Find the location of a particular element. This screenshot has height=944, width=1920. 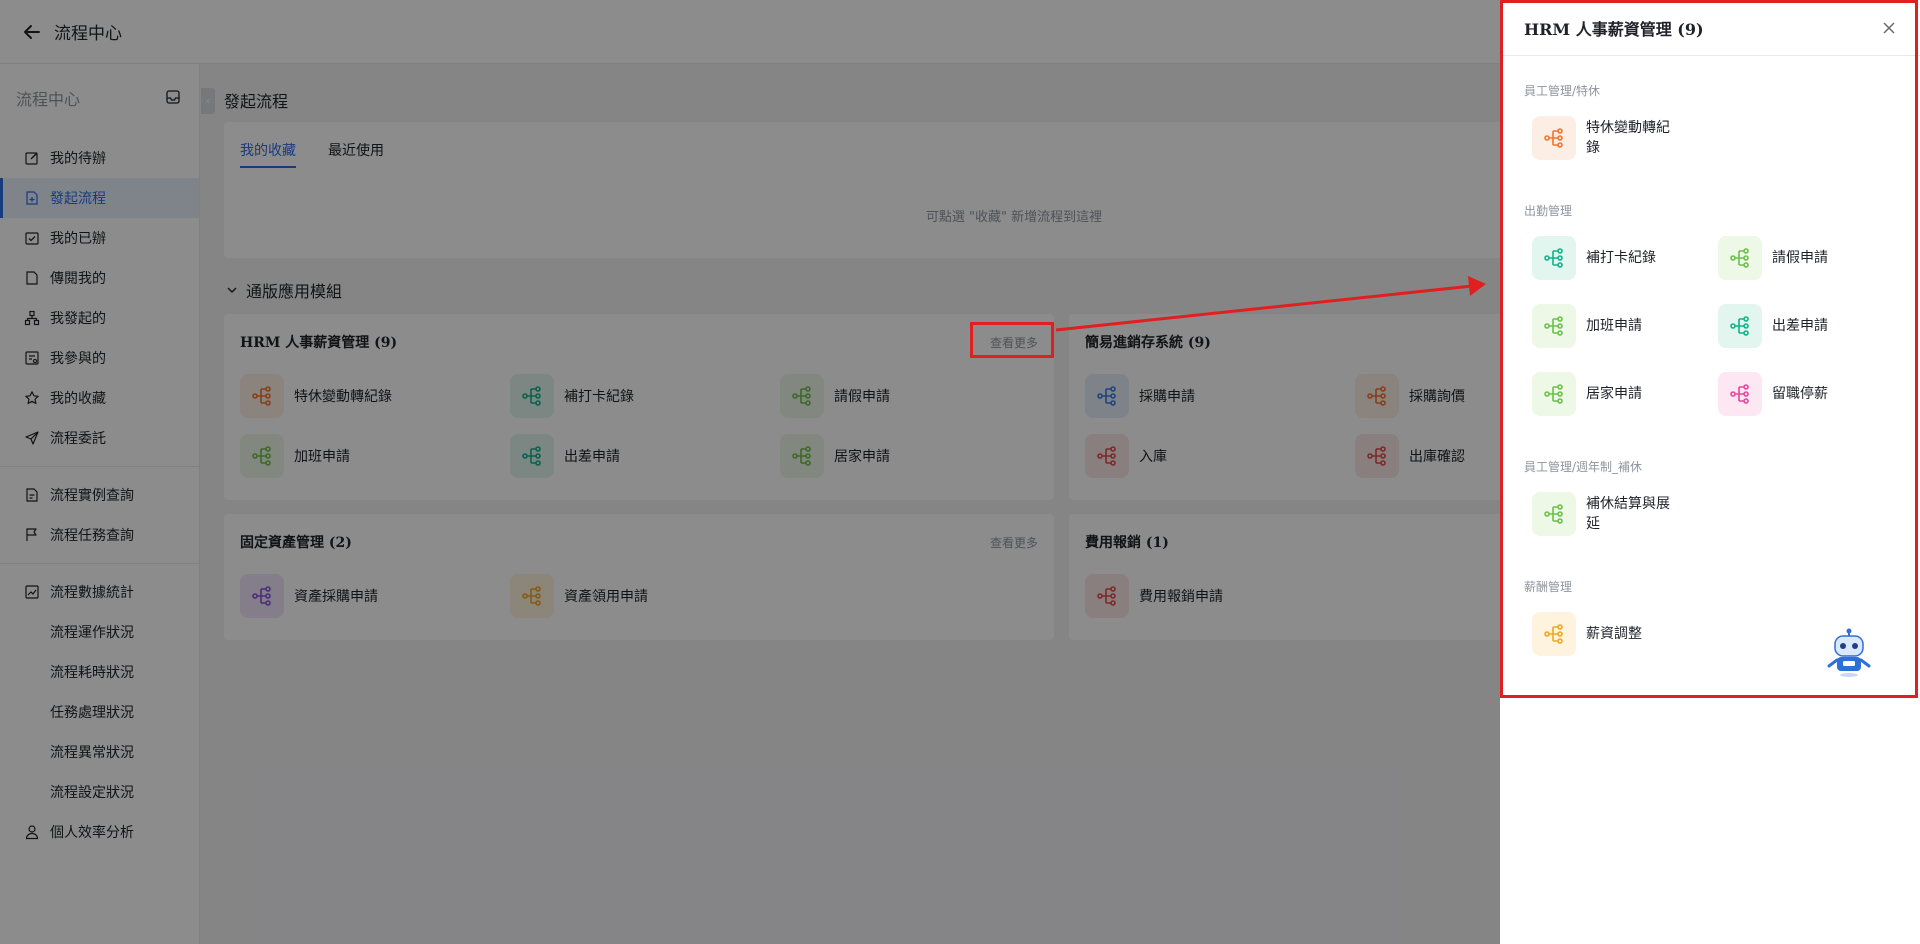

annotation-arrow-icon is located at coordinates (1270, 304).